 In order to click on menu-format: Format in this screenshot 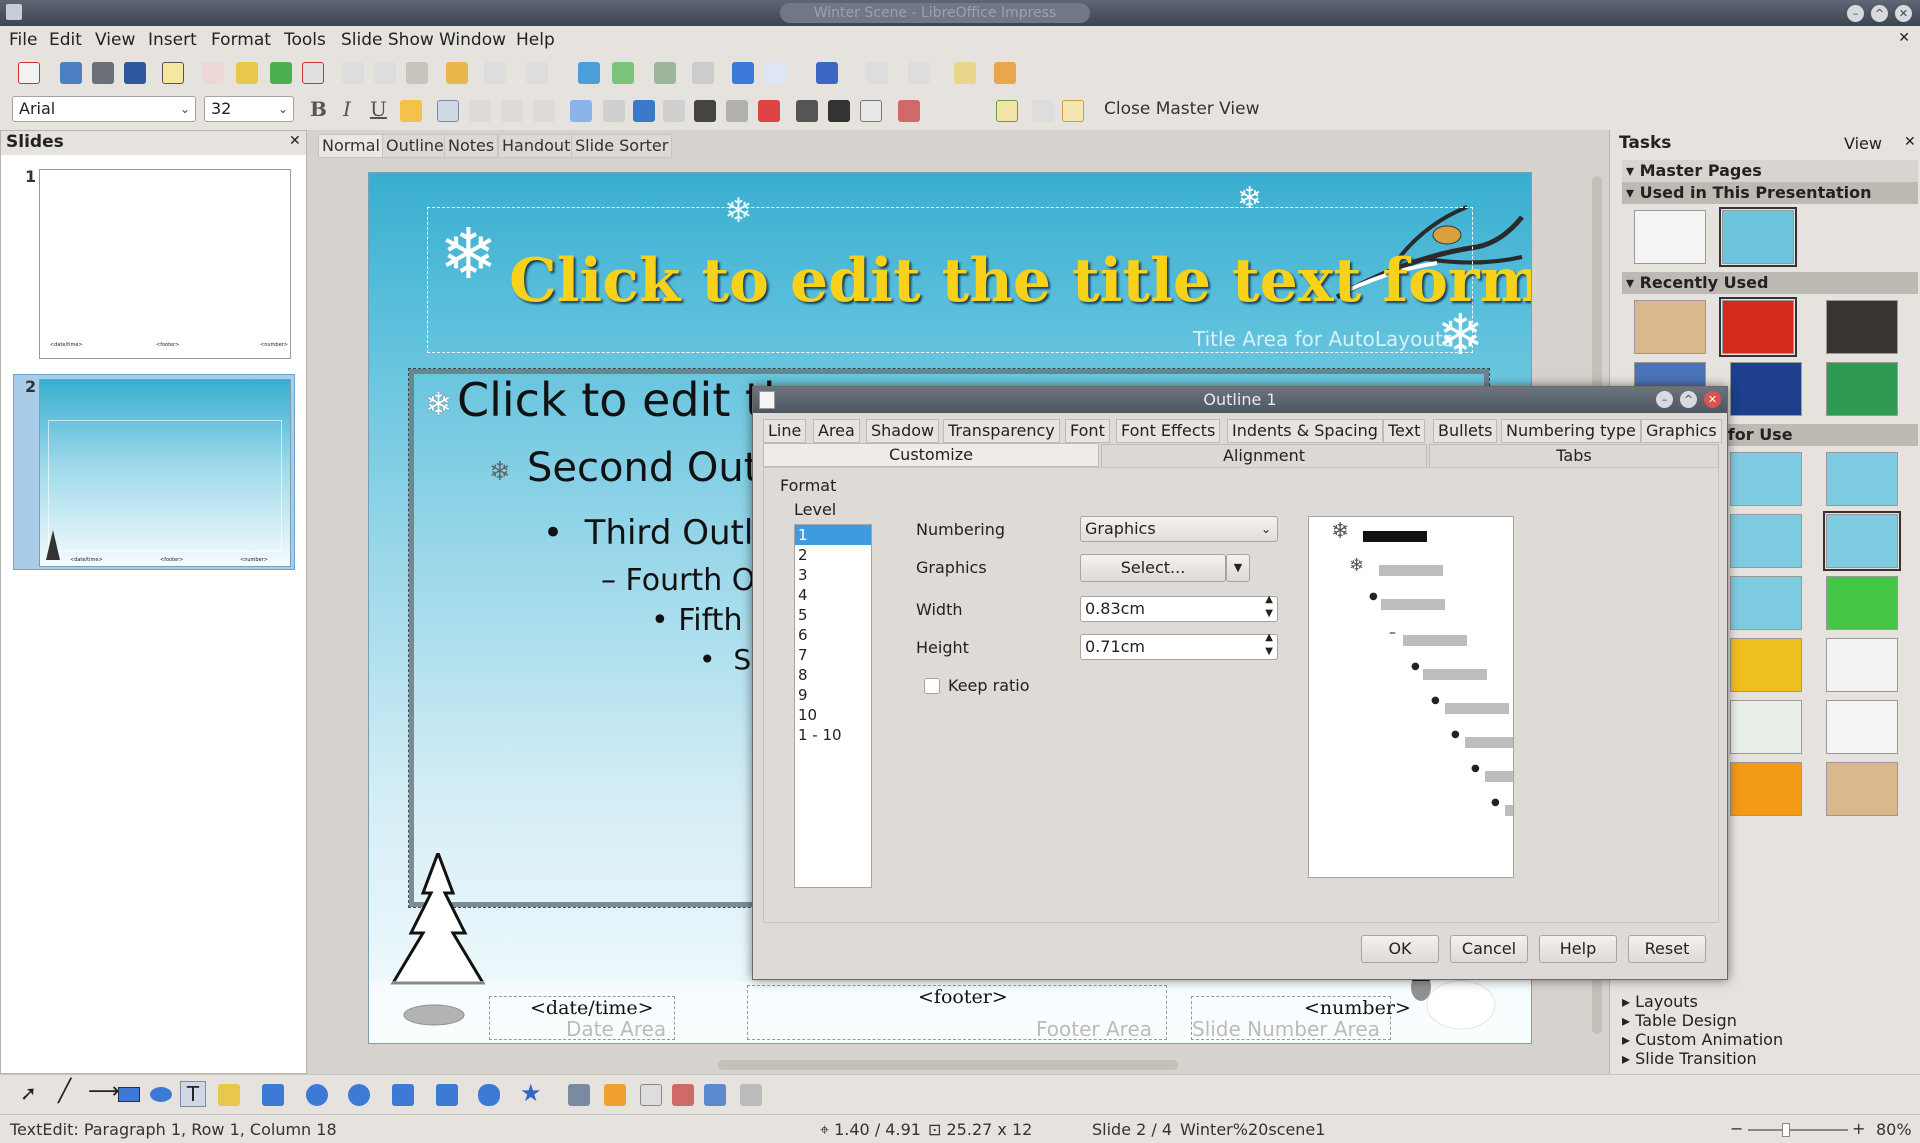, I will do `click(241, 40)`.